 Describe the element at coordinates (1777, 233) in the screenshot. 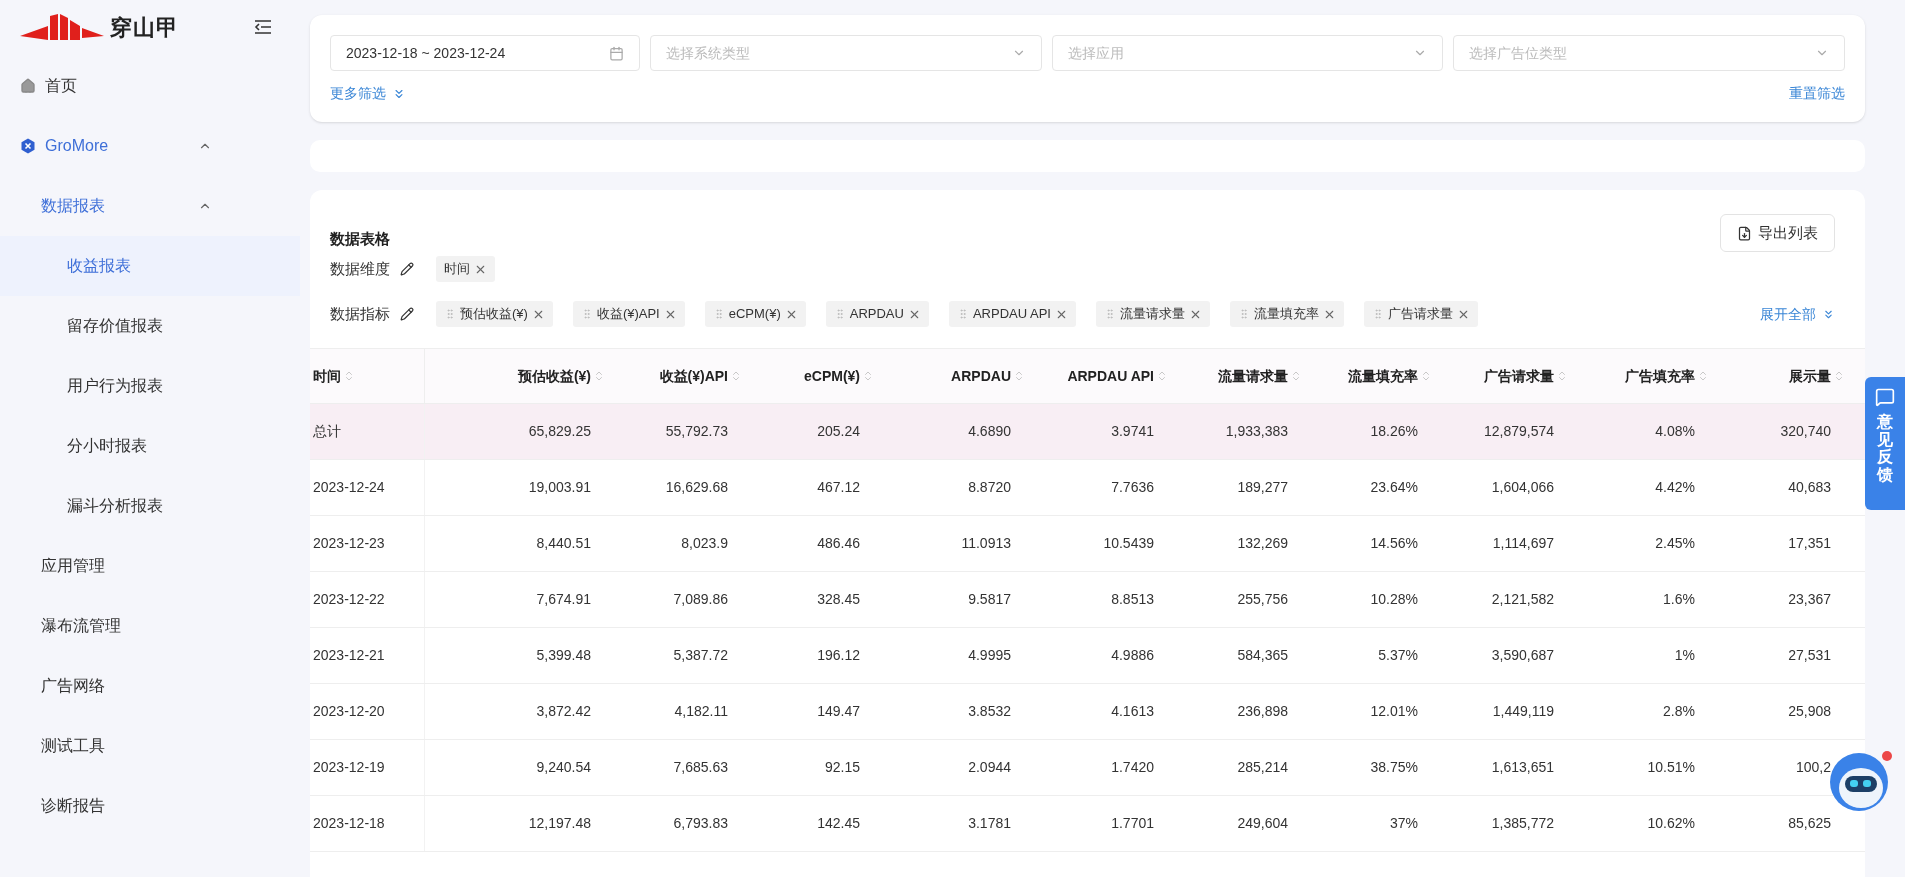

I see `export-button: 导出列表` at that location.